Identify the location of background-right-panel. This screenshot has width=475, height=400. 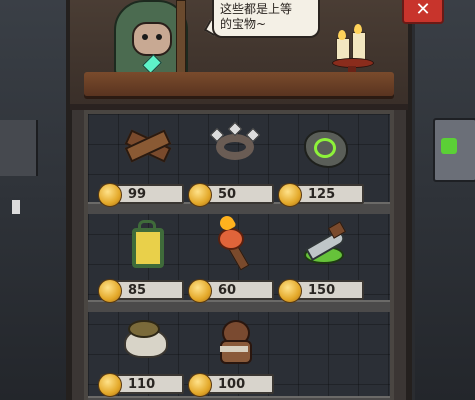
(445, 200).